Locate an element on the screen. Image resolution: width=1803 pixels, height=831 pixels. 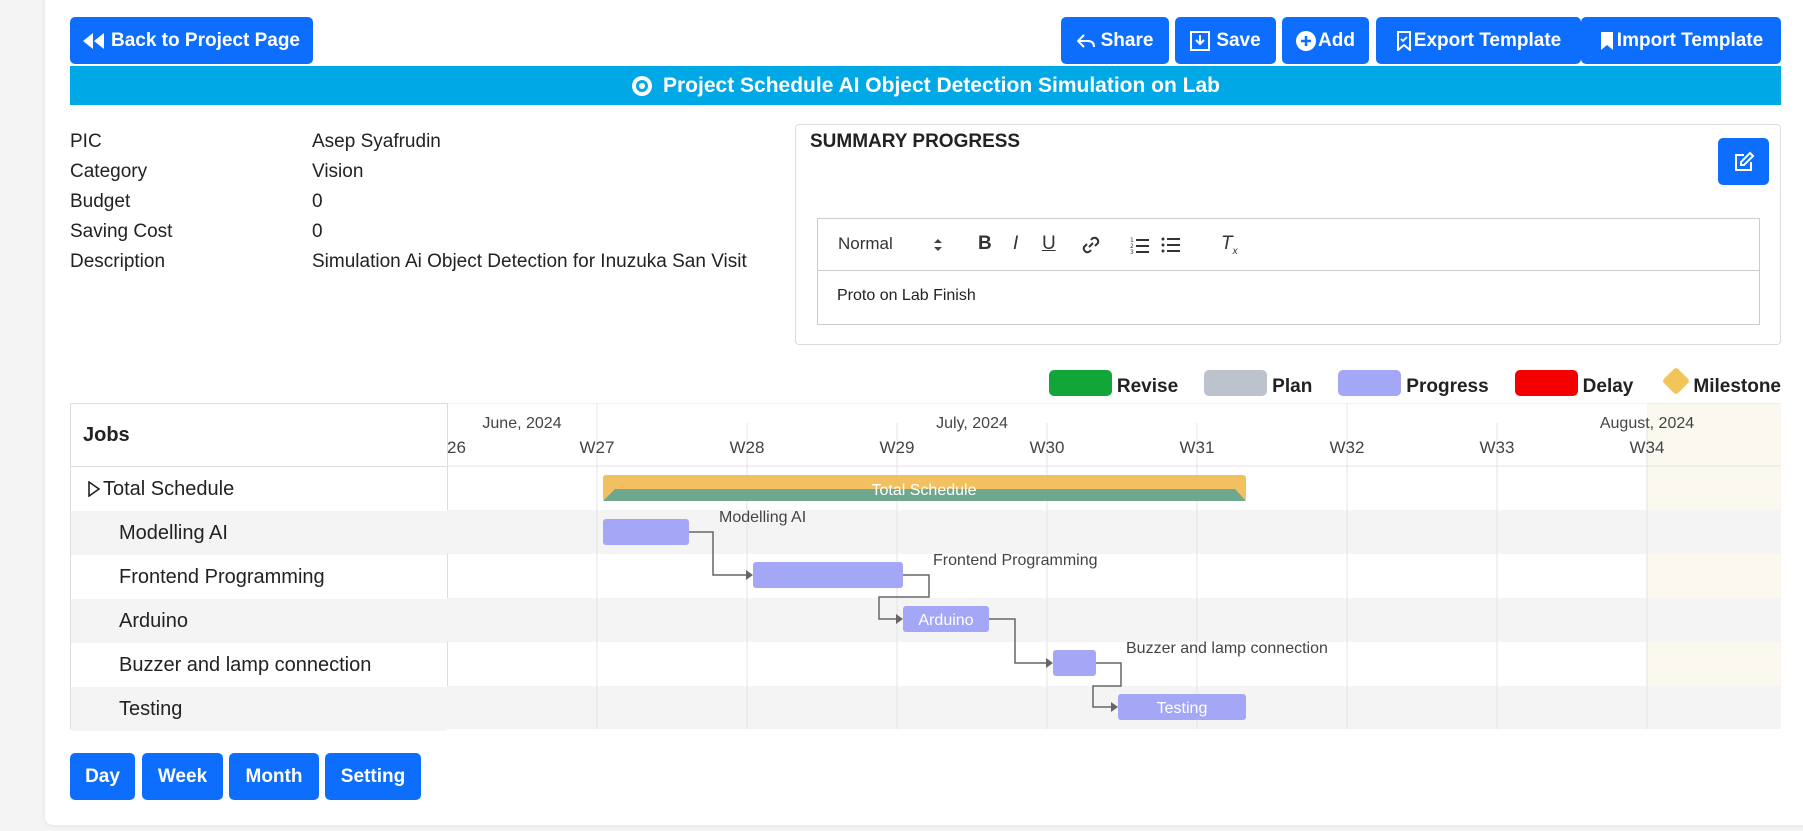
double-left-arrow-icon is located at coordinates (93, 40).